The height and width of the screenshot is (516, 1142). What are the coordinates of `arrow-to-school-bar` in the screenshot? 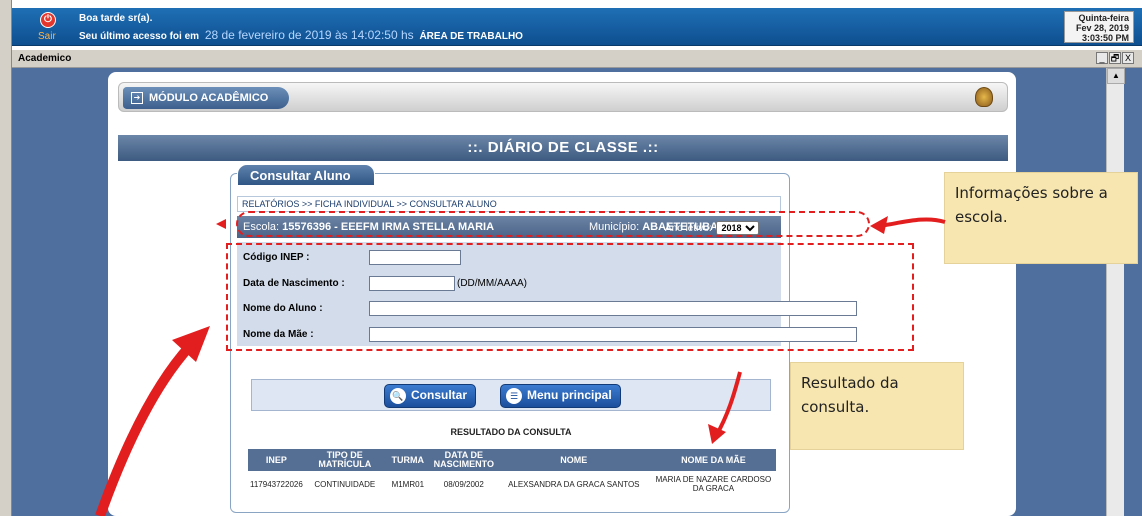 It's located at (912, 222).